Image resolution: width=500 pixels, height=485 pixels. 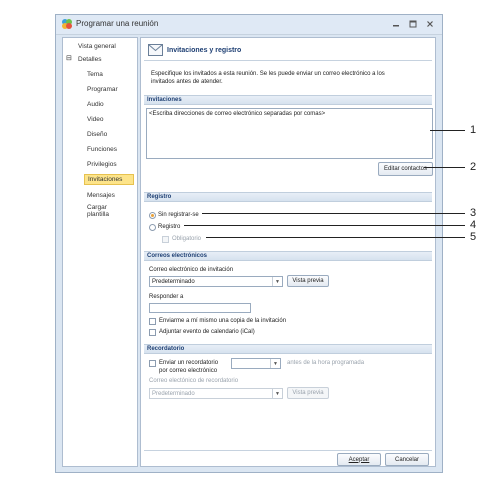 I want to click on close-button, so click(x=430, y=24).